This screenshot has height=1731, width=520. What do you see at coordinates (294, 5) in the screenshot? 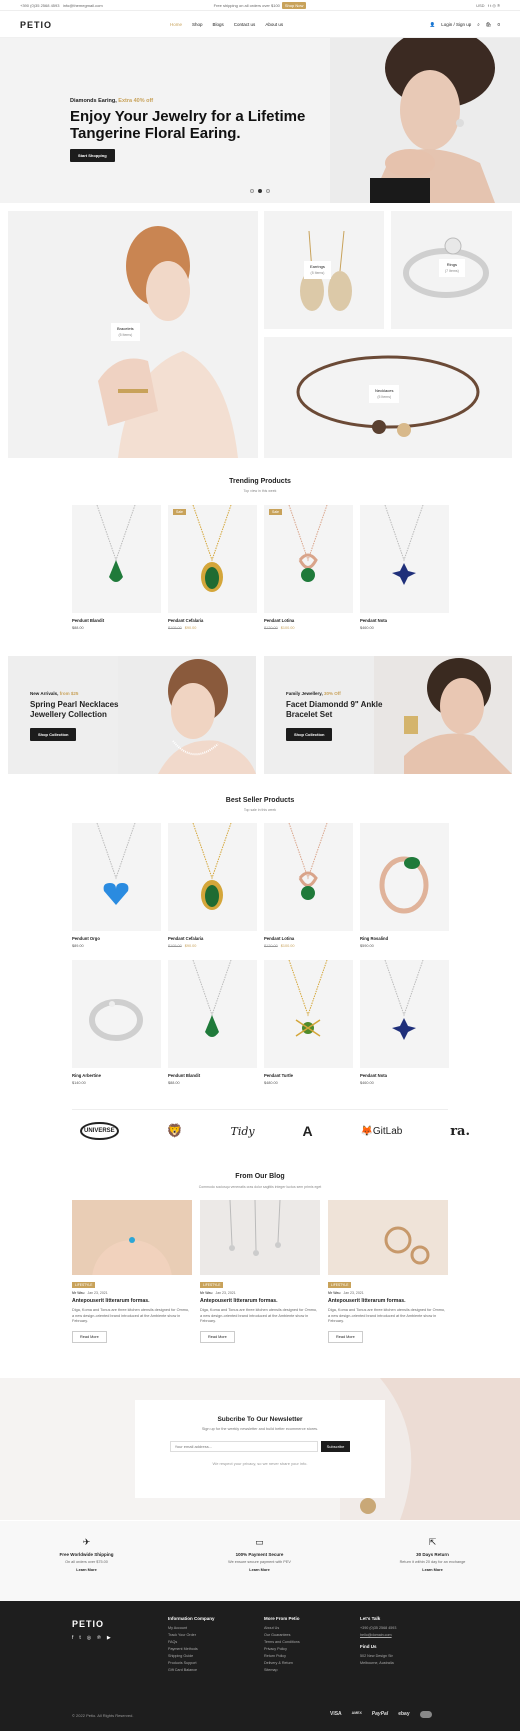
I see `shop-now-button: Shop Now` at bounding box center [294, 5].